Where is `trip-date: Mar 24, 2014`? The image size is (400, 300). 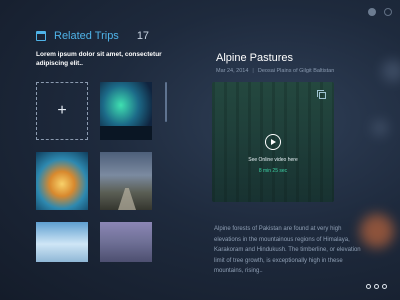
trip-date: Mar 24, 2014 is located at coordinates (232, 71).